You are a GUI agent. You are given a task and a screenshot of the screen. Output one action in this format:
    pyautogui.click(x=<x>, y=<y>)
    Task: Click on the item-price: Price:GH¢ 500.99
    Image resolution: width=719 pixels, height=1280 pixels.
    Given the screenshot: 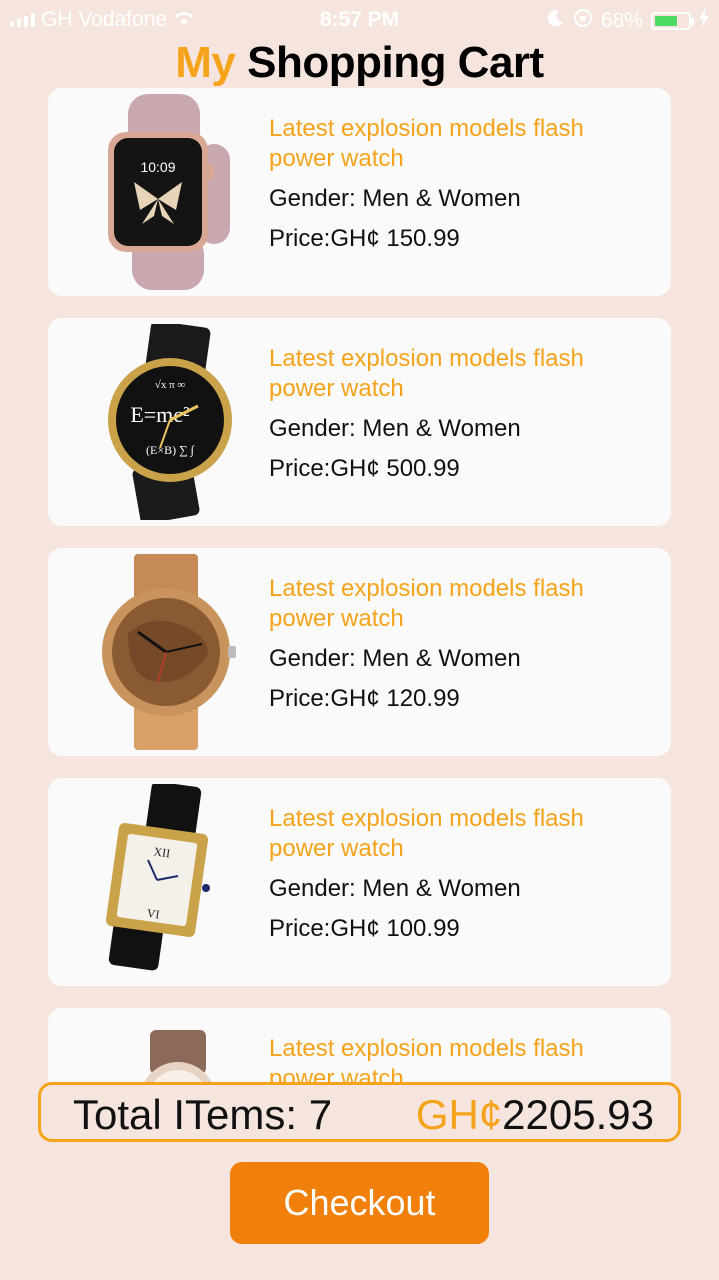 What is the action you would take?
    pyautogui.click(x=364, y=468)
    